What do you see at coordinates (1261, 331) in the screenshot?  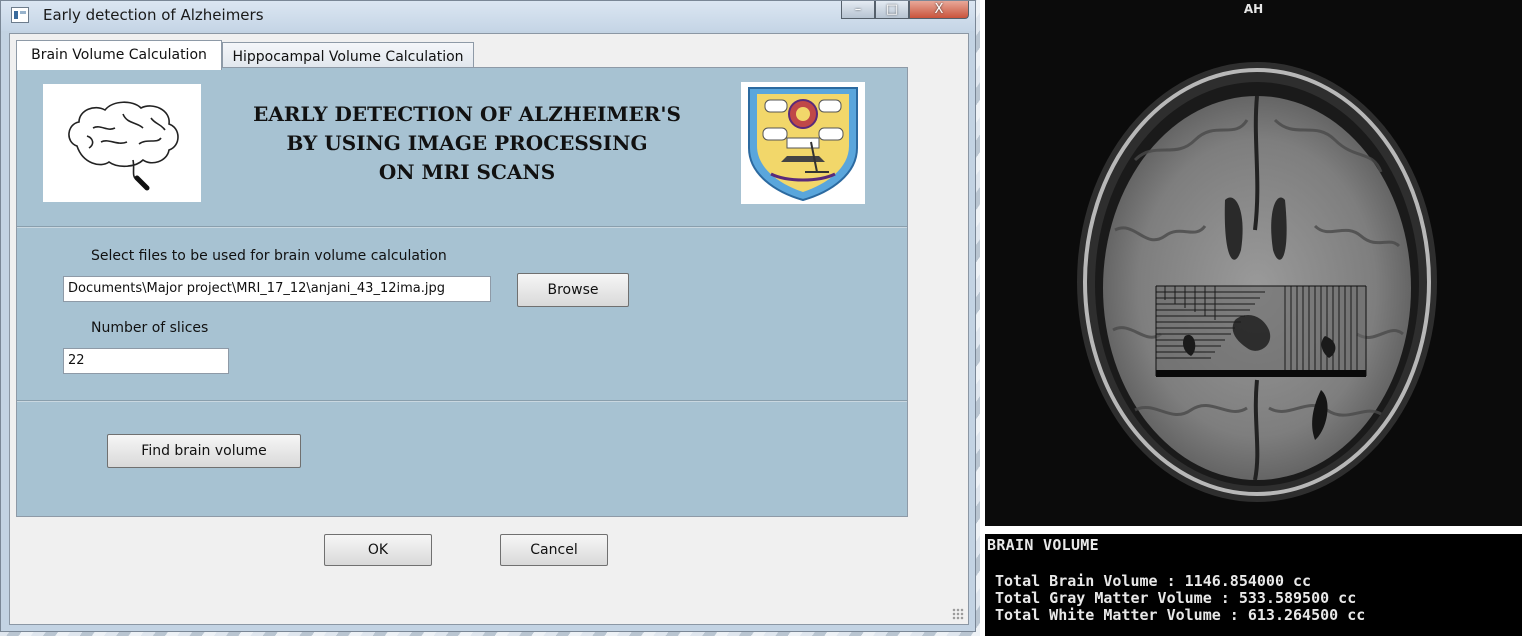 I see `scan-region-overlay` at bounding box center [1261, 331].